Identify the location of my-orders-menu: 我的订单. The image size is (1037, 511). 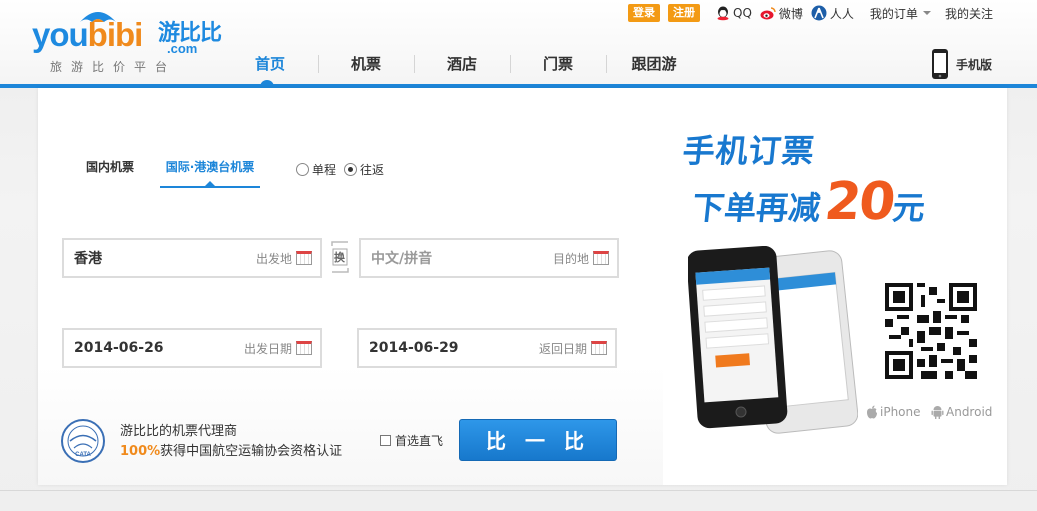
(900, 13).